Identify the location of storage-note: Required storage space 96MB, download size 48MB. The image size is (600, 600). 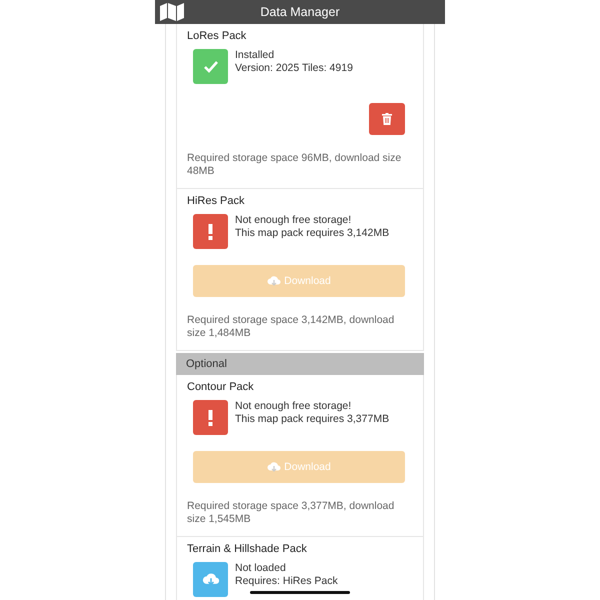
(294, 165).